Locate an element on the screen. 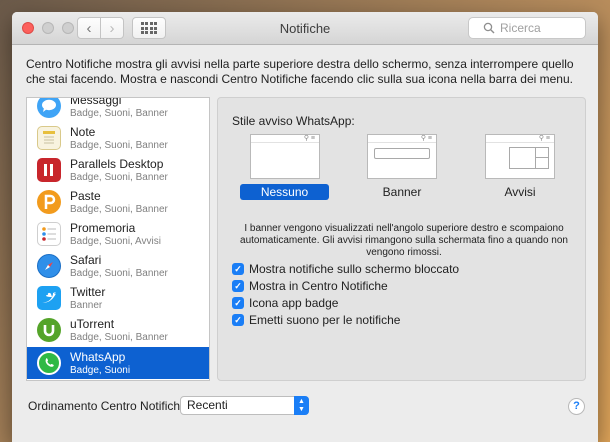  app-name: Parallels Desktop is located at coordinates (117, 163).